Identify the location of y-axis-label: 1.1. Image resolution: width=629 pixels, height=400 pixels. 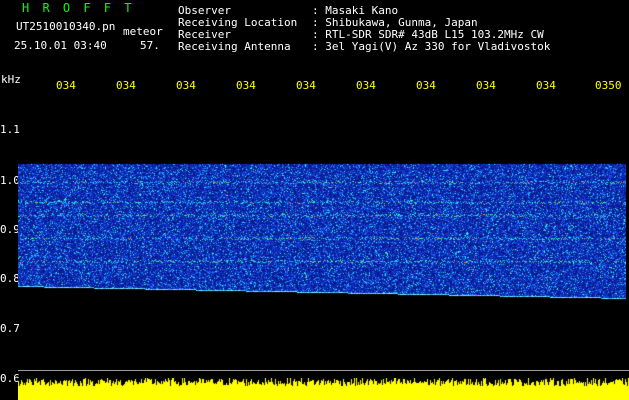
(10, 129).